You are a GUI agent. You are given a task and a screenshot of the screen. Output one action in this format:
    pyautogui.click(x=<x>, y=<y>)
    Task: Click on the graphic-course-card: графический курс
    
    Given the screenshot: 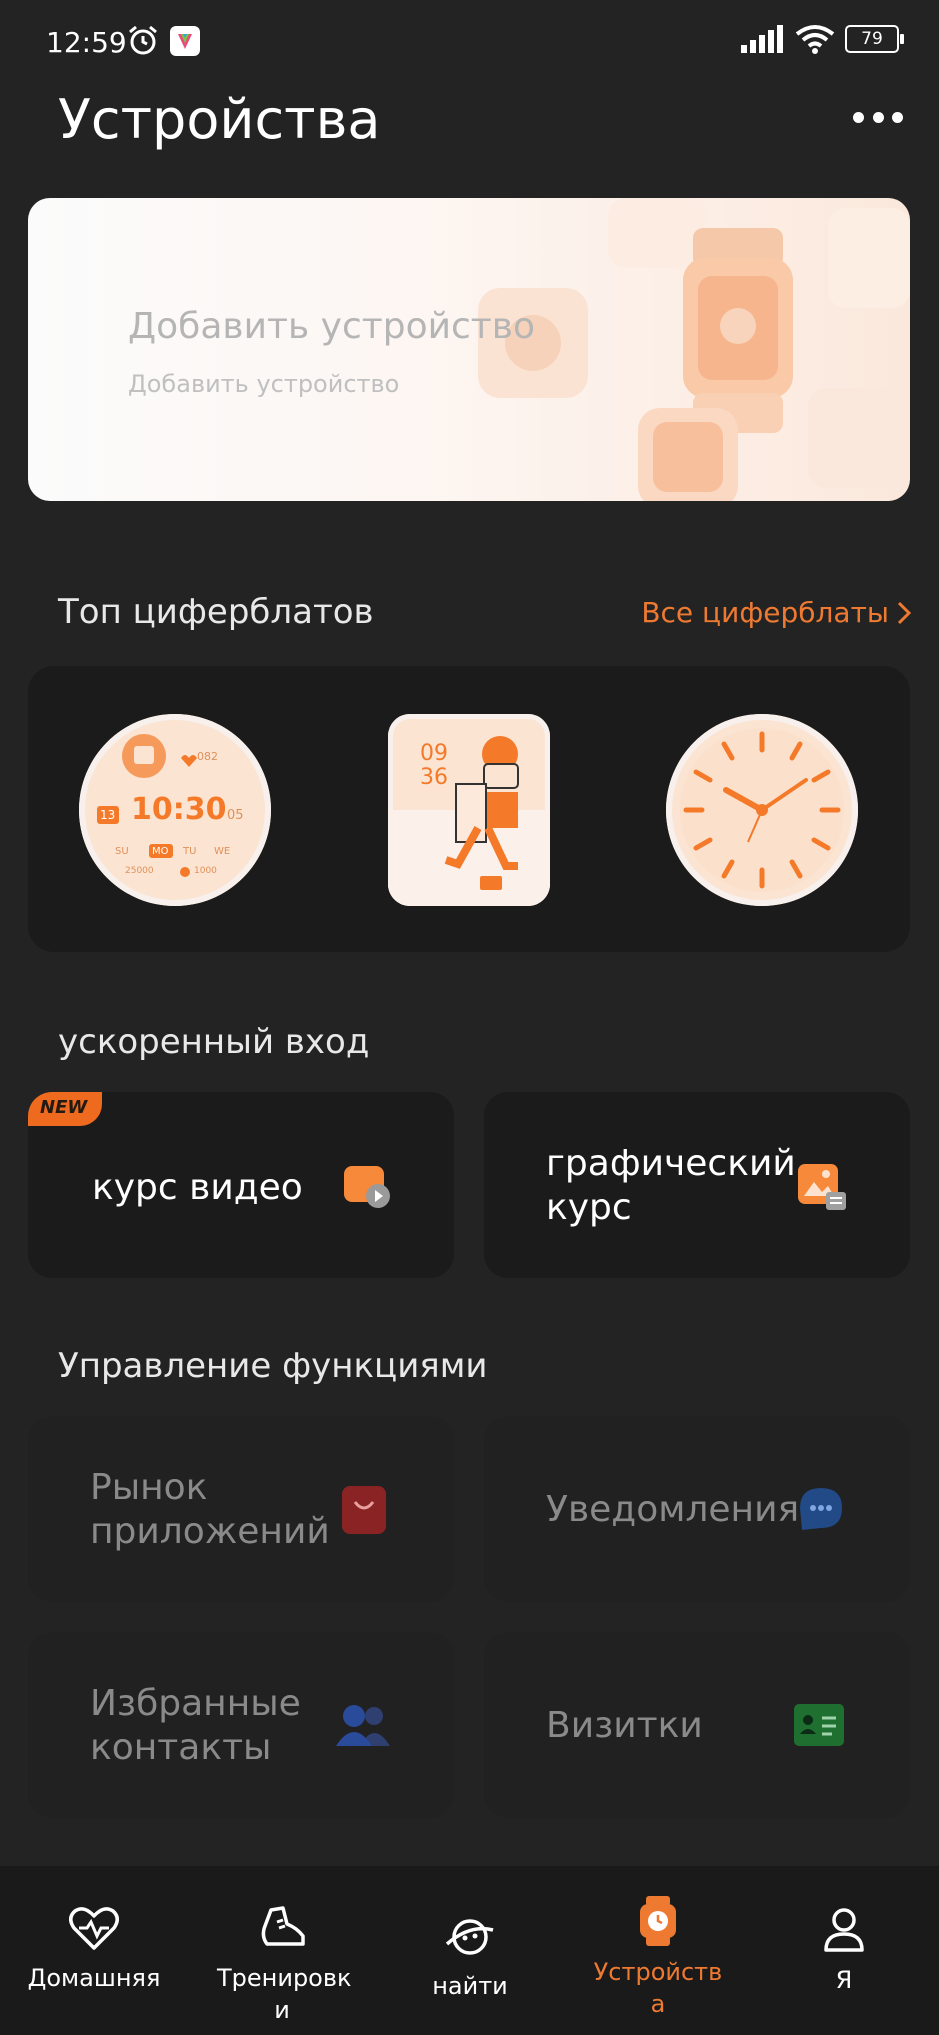 What is the action you would take?
    pyautogui.click(x=697, y=1185)
    